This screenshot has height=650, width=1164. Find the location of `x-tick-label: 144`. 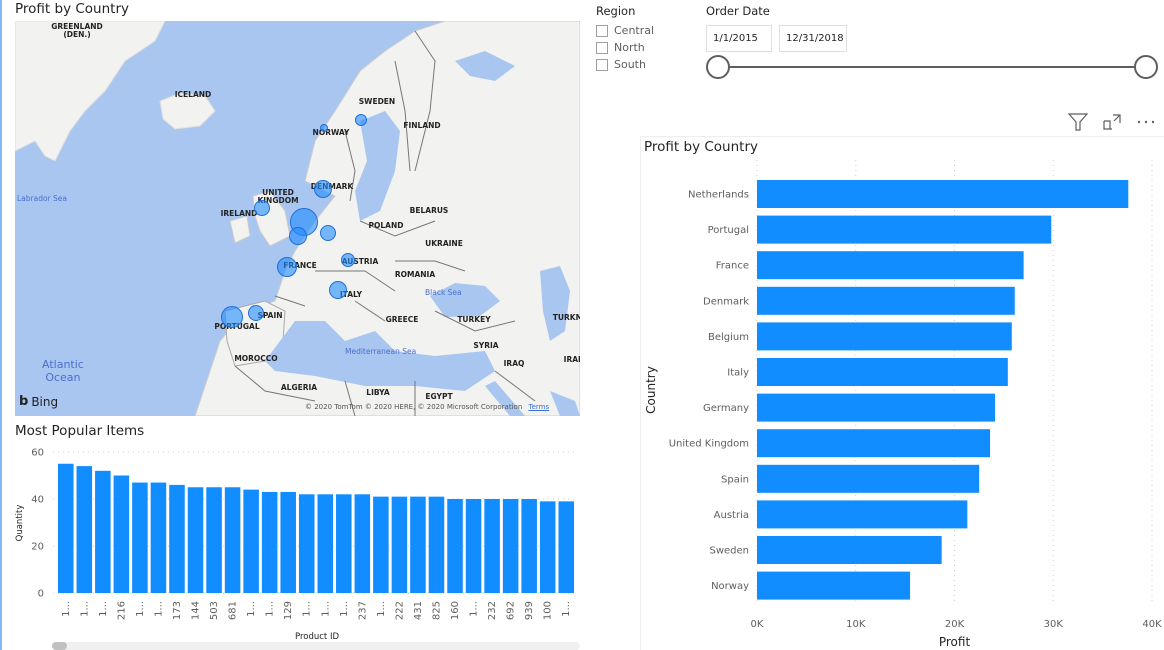

x-tick-label: 144 is located at coordinates (196, 610).